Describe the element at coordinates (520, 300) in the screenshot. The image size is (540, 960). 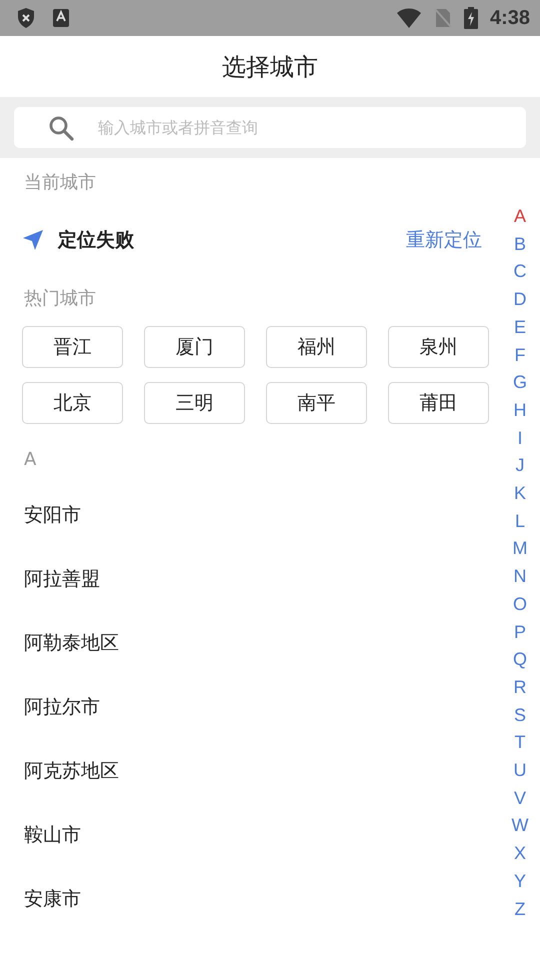
I see `index-letter: D` at that location.